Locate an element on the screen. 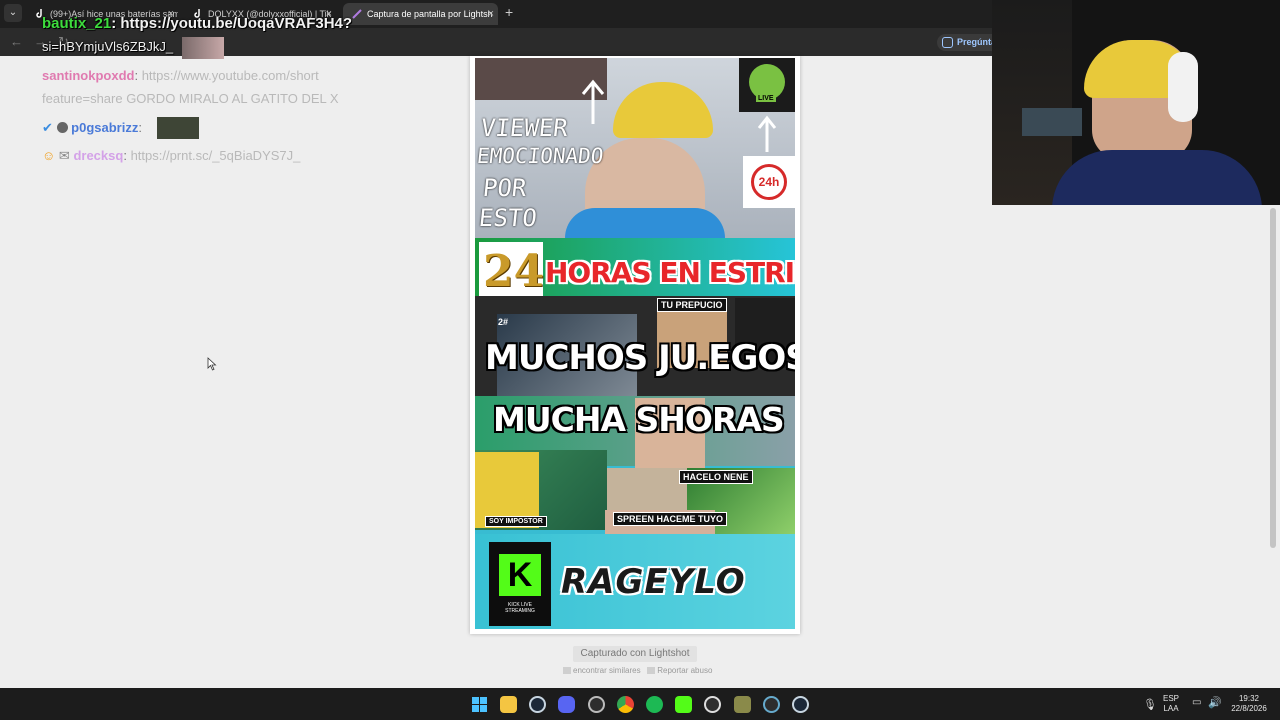 The width and height of the screenshot is (1280, 720). page-scrollbar is located at coordinates (1273, 378).